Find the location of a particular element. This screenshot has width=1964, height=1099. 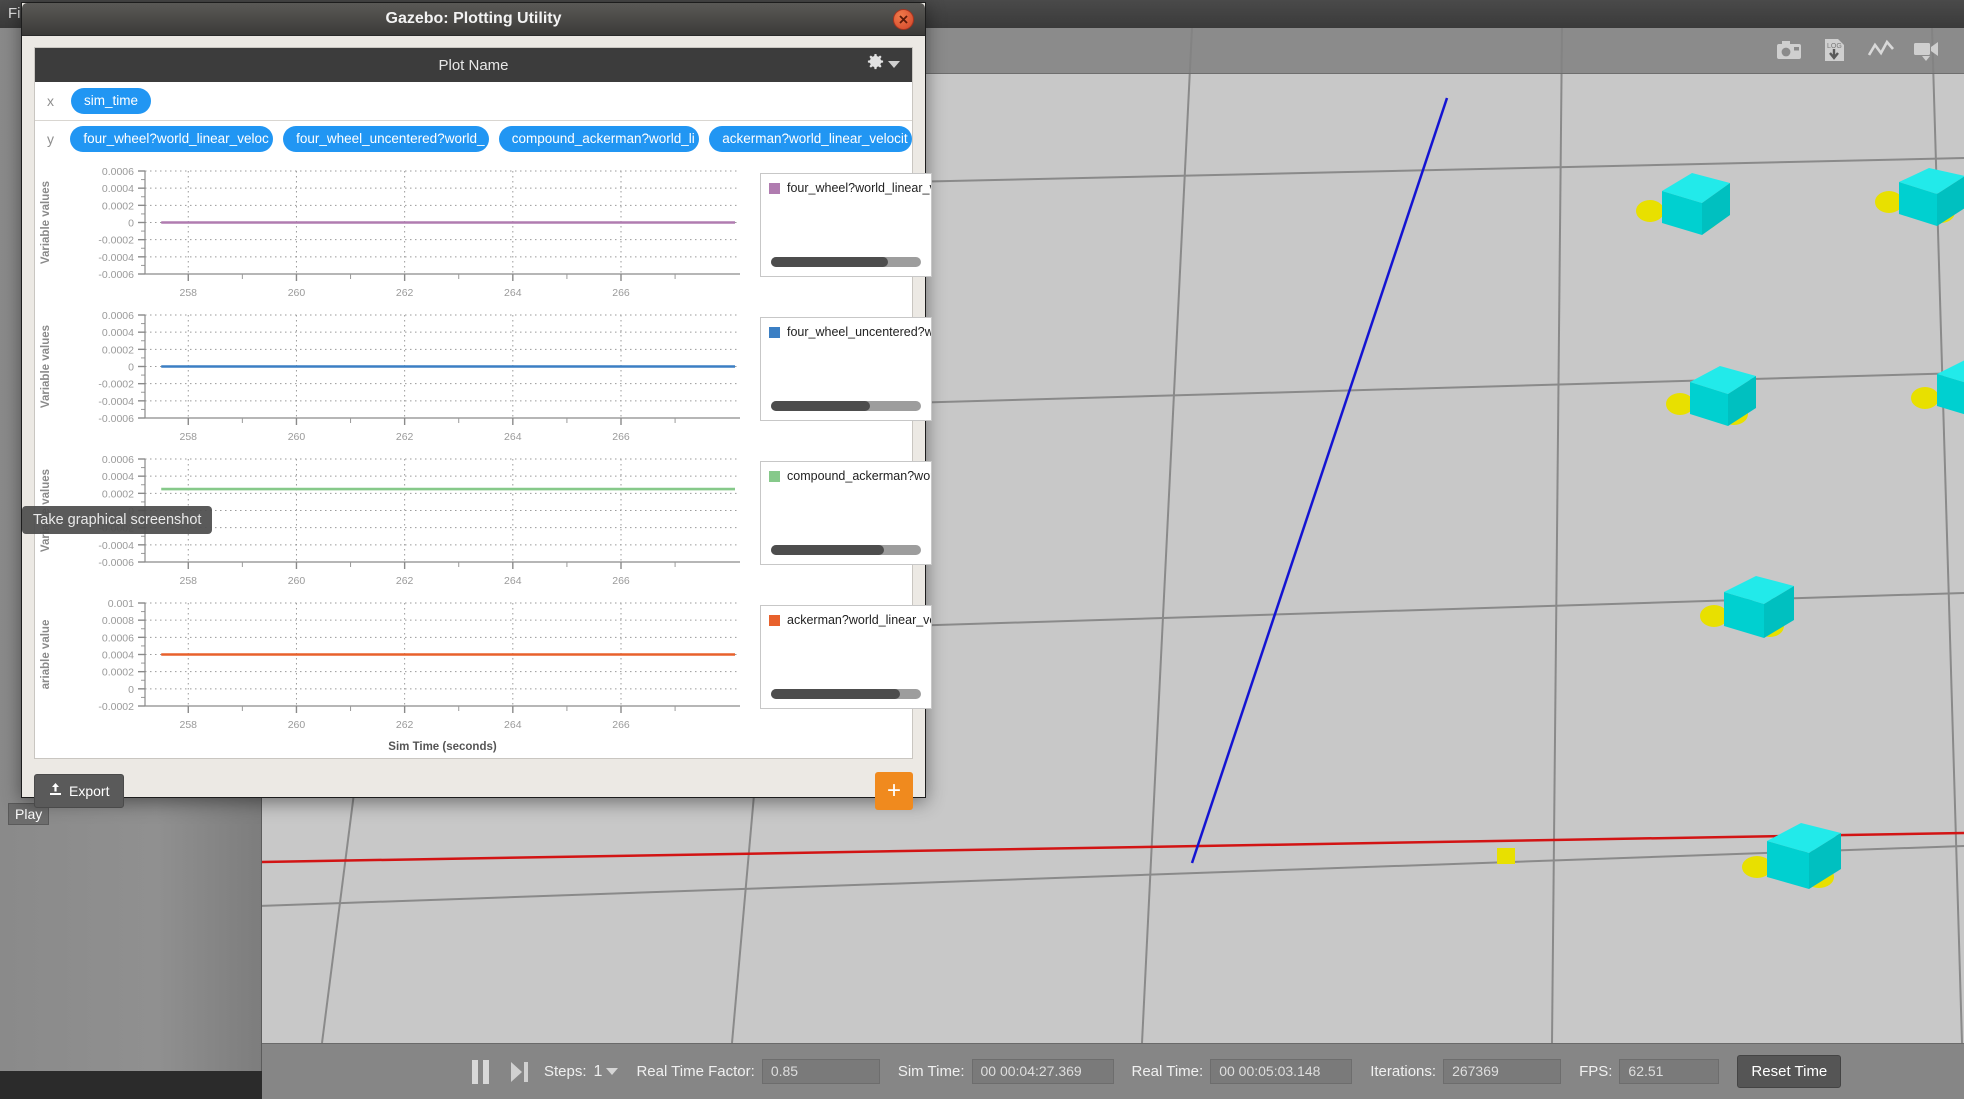

x-variable-row: x sim_time is located at coordinates (473, 100).